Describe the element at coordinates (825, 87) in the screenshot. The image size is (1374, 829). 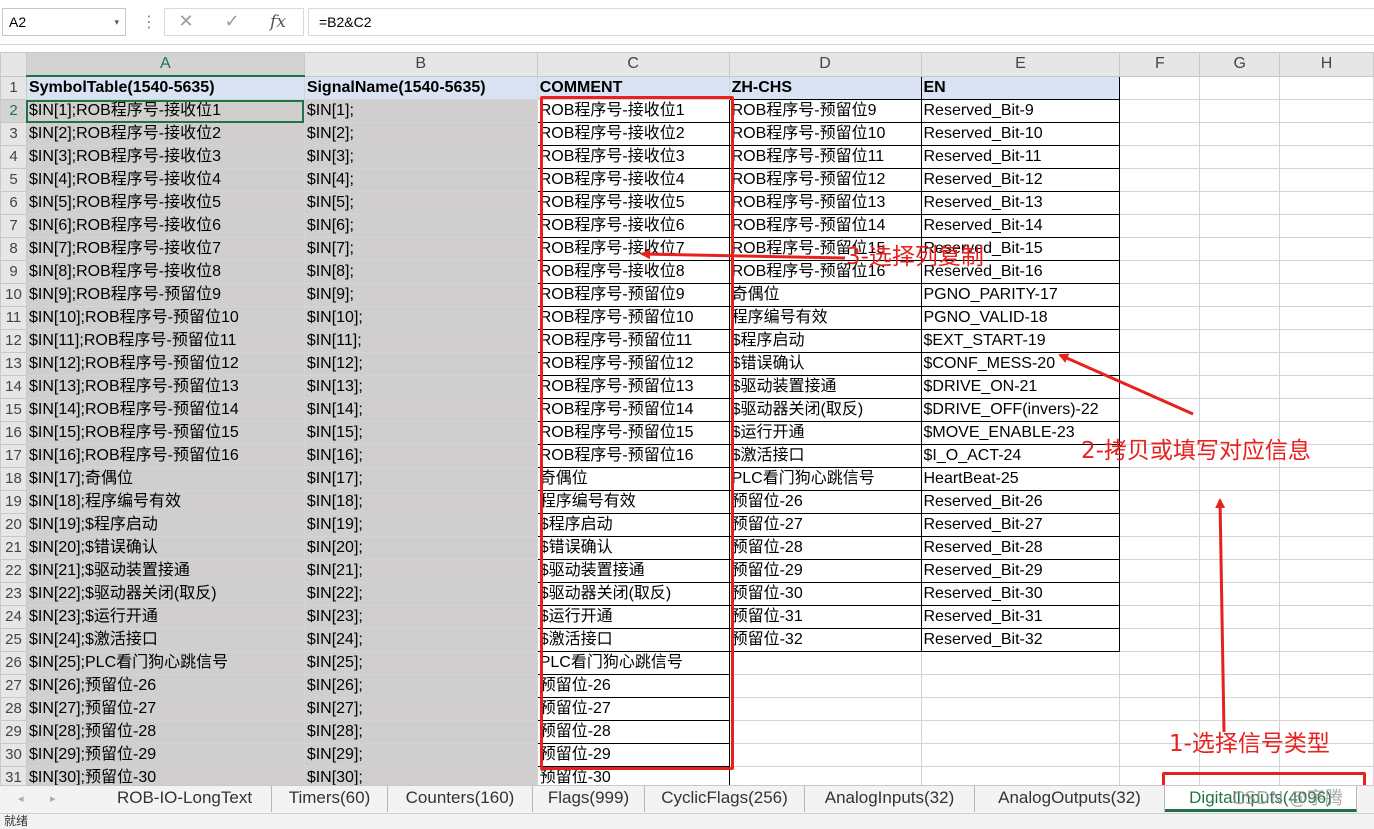
I see `cell-d: ZH-CHS` at that location.